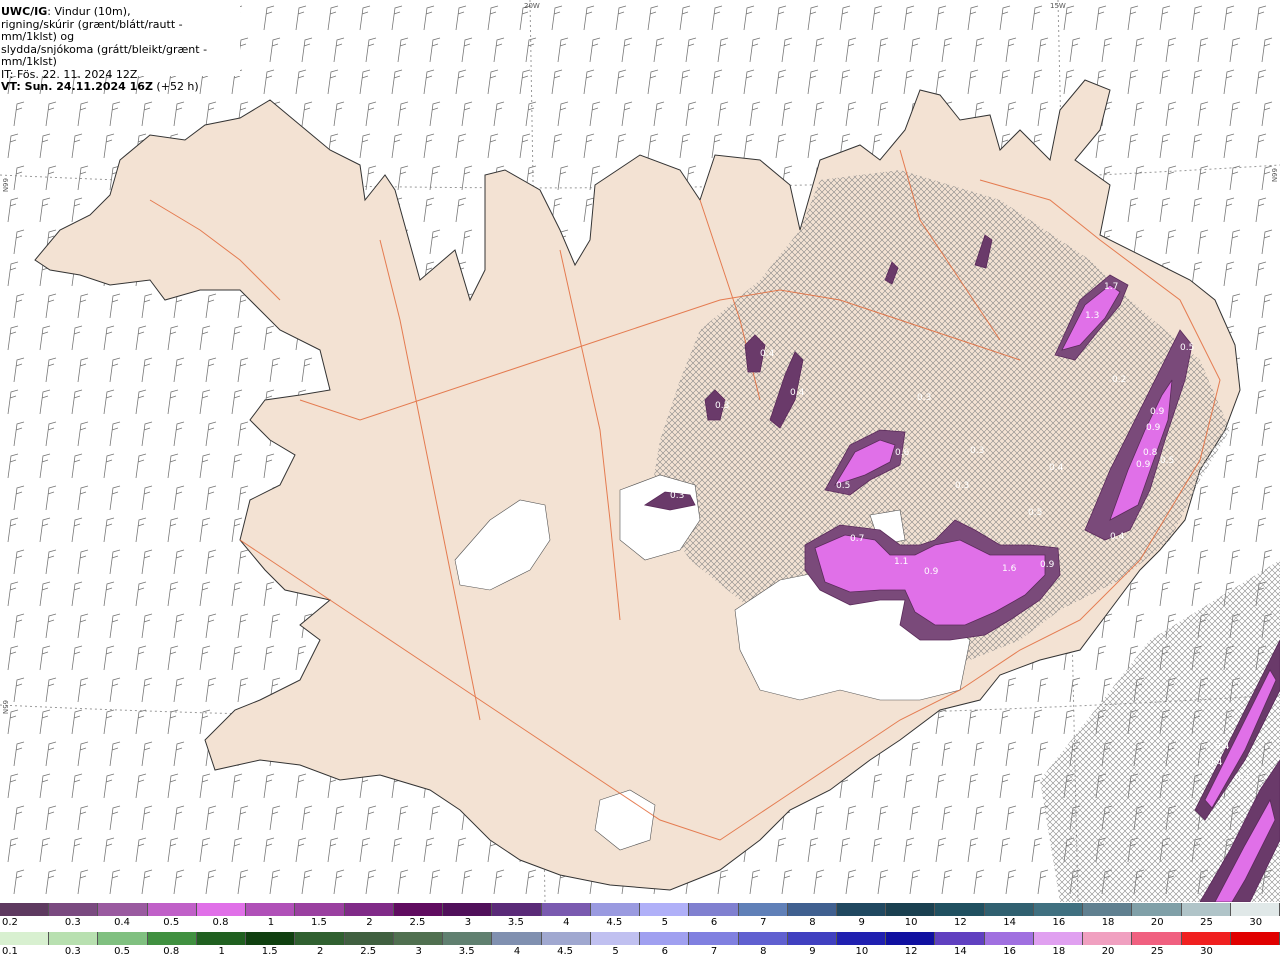  Describe the element at coordinates (1059, 922) in the screenshot. I see `legend-label: 16` at that location.